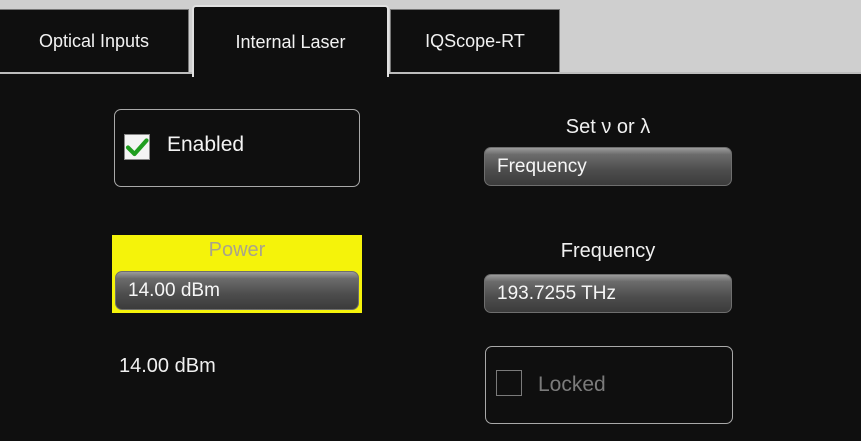 Image resolution: width=861 pixels, height=441 pixels. I want to click on locked-label: Locked, so click(572, 384).